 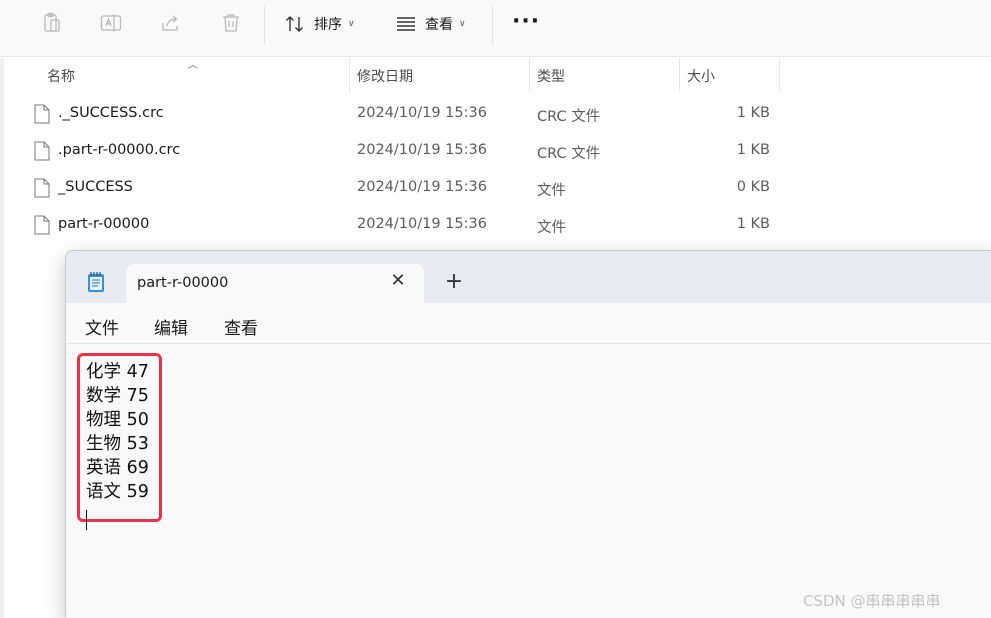 What do you see at coordinates (104, 224) in the screenshot?
I see `file-name: part-r-00000` at bounding box center [104, 224].